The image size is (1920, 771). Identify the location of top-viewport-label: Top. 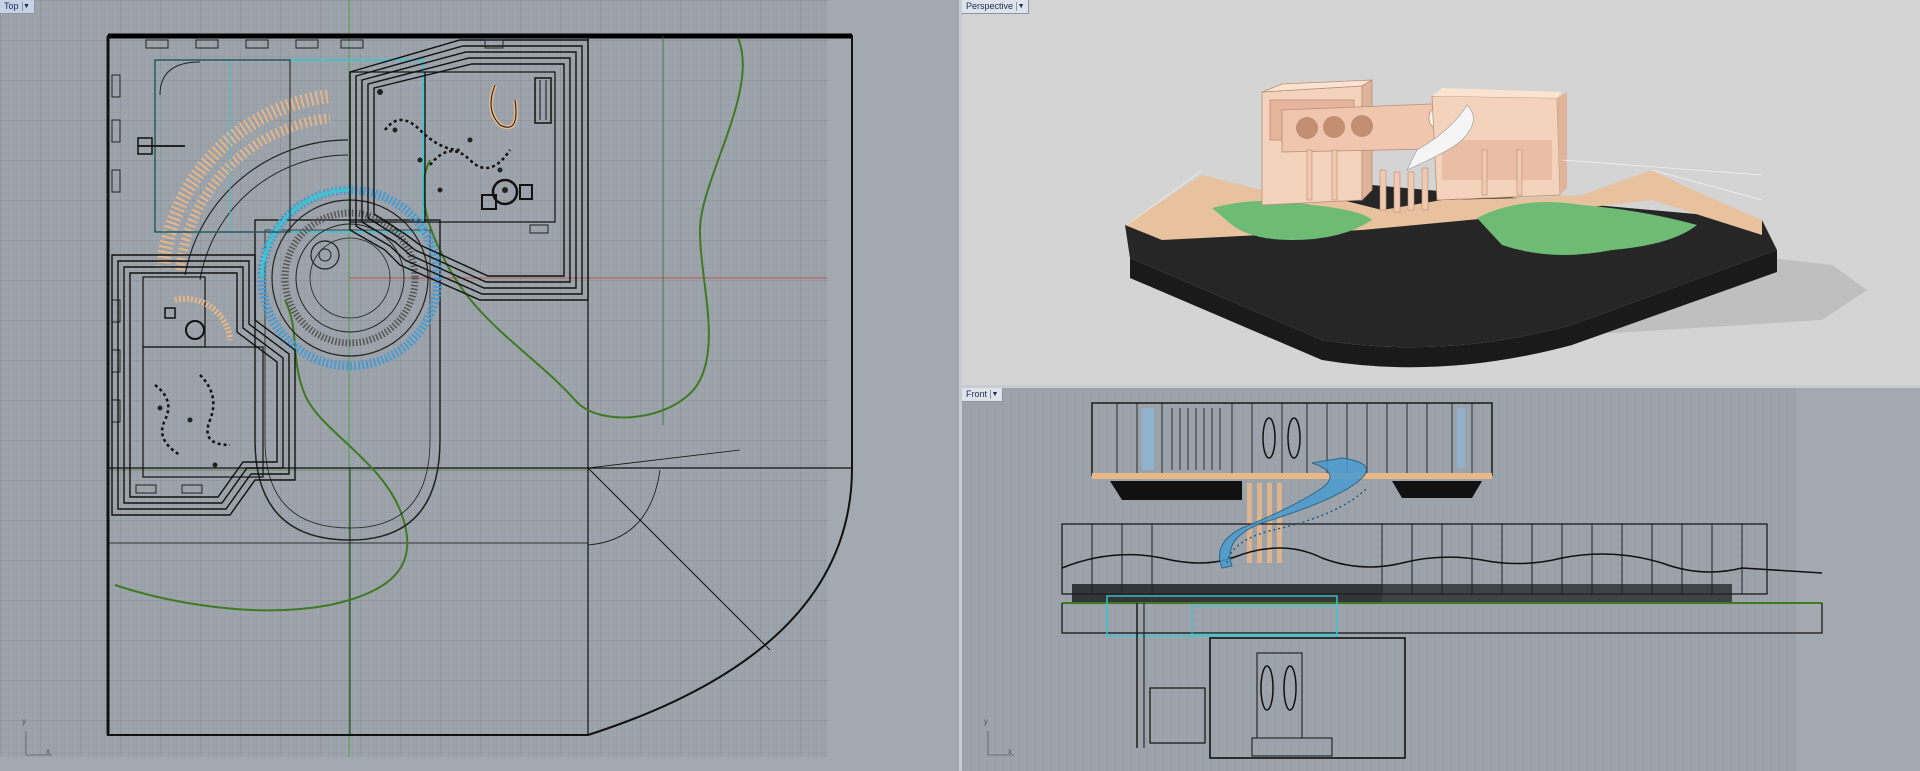
(11, 6).